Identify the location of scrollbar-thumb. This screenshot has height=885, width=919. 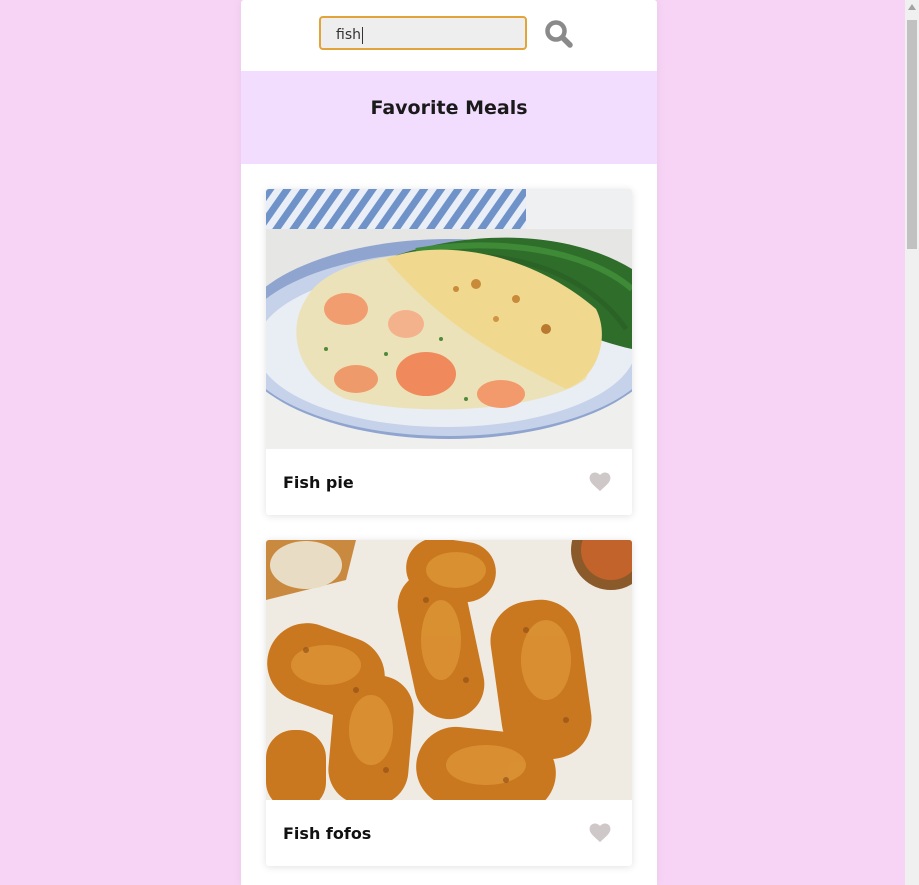
(912, 134).